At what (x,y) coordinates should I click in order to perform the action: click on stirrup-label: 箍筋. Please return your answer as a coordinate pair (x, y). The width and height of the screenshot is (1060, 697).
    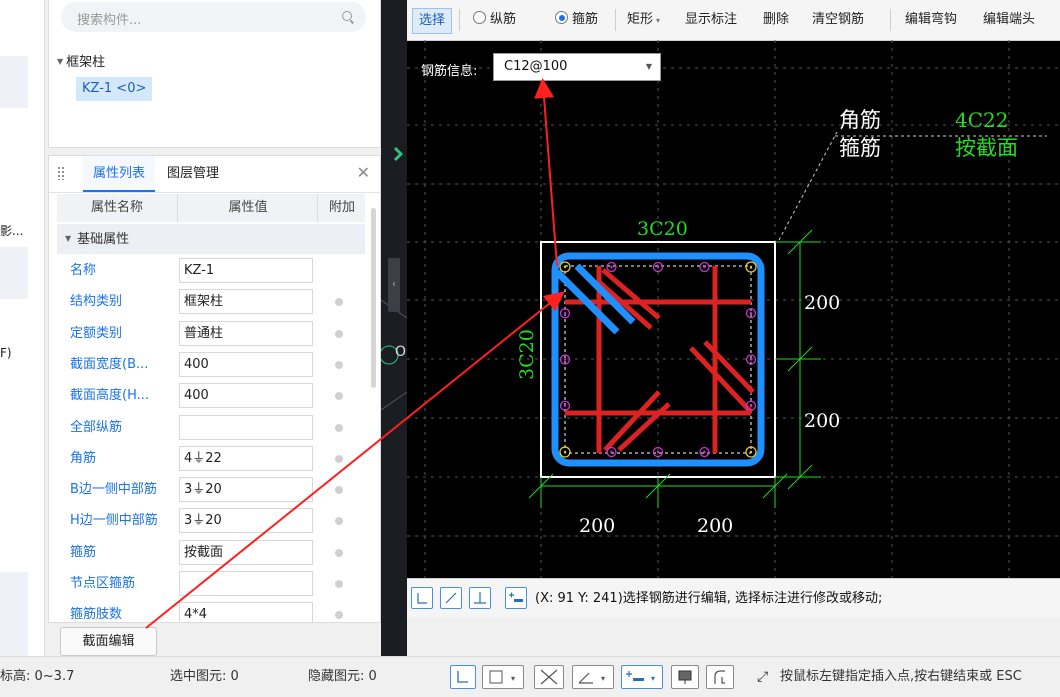
    Looking at the image, I should click on (860, 148).